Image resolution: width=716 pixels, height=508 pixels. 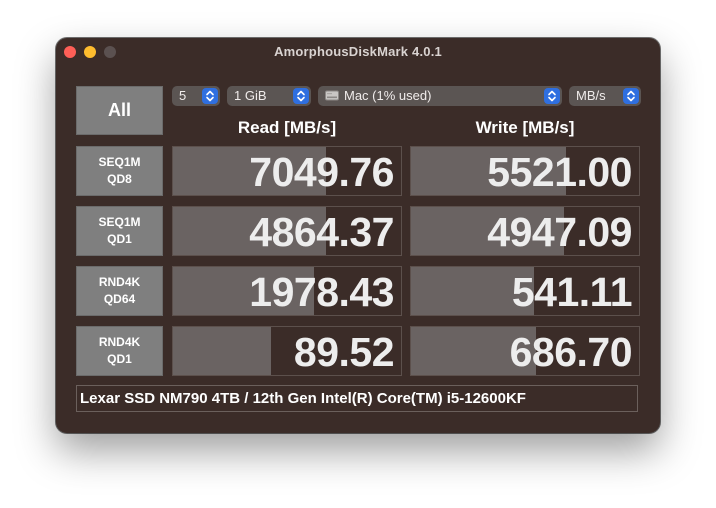 What do you see at coordinates (321, 292) in the screenshot?
I see `read-result-value: 1978.43` at bounding box center [321, 292].